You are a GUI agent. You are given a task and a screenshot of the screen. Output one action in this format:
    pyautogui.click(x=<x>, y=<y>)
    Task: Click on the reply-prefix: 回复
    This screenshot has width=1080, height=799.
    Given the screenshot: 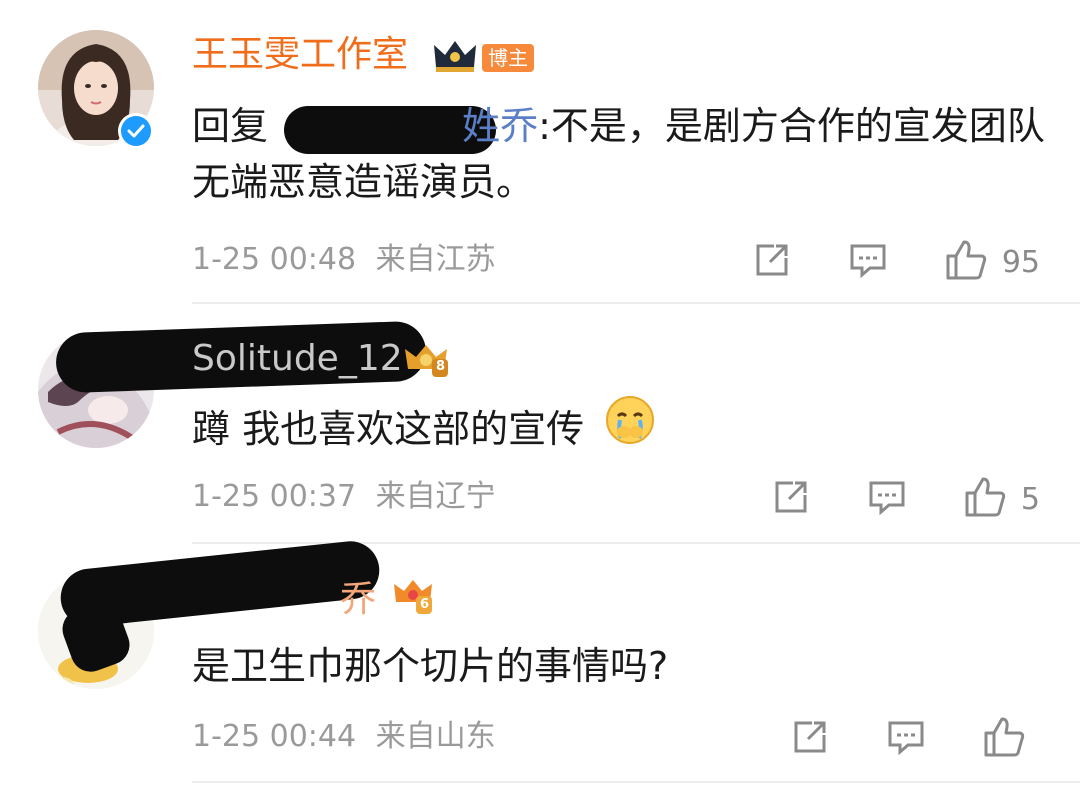 What is the action you would take?
    pyautogui.click(x=230, y=126)
    